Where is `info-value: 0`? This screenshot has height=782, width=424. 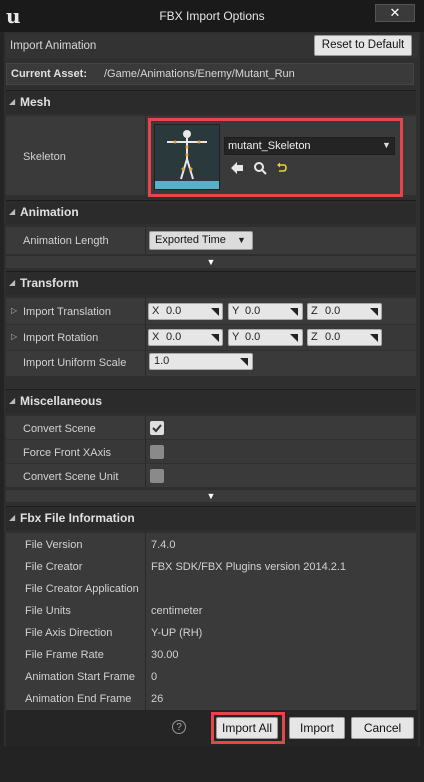 info-value: 0 is located at coordinates (154, 677).